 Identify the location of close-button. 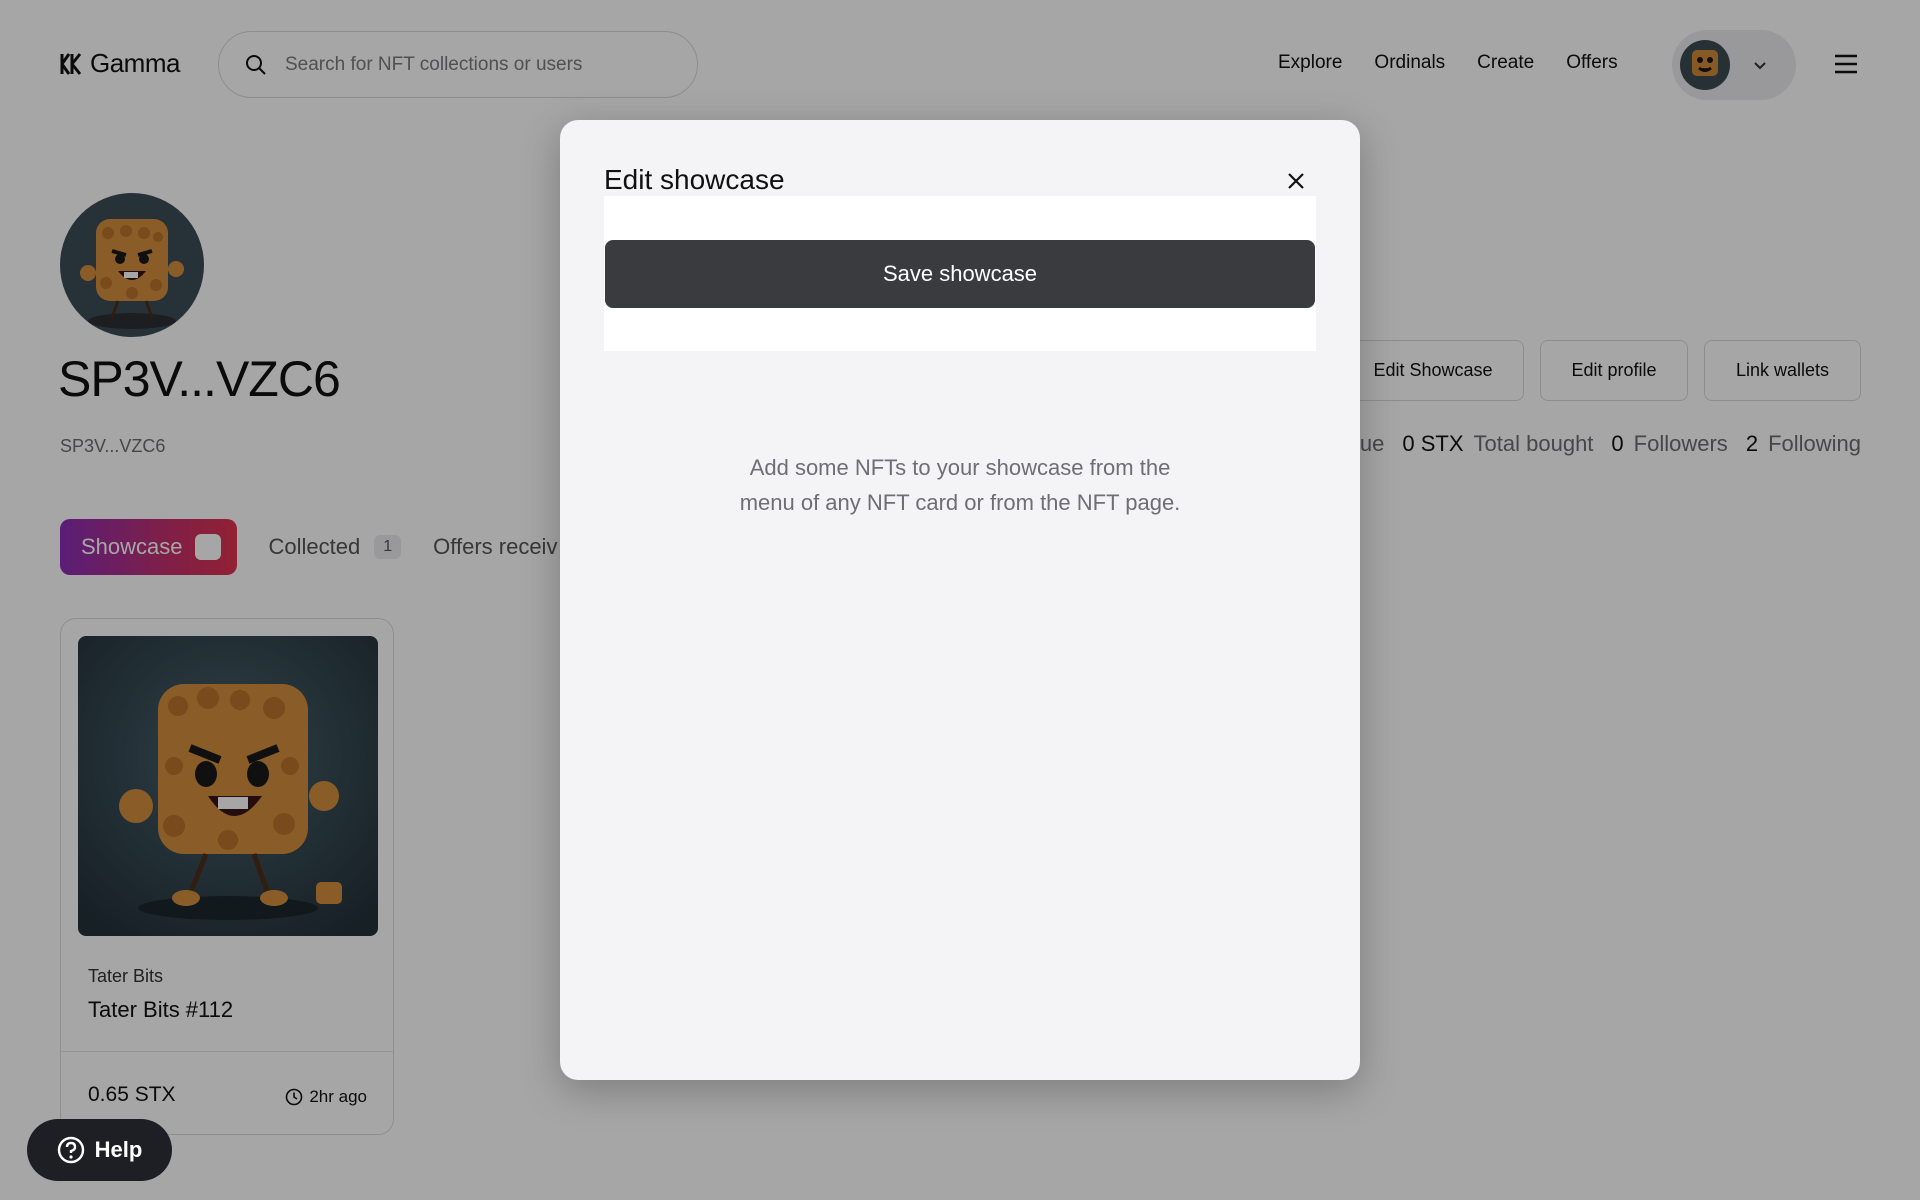
(1296, 181).